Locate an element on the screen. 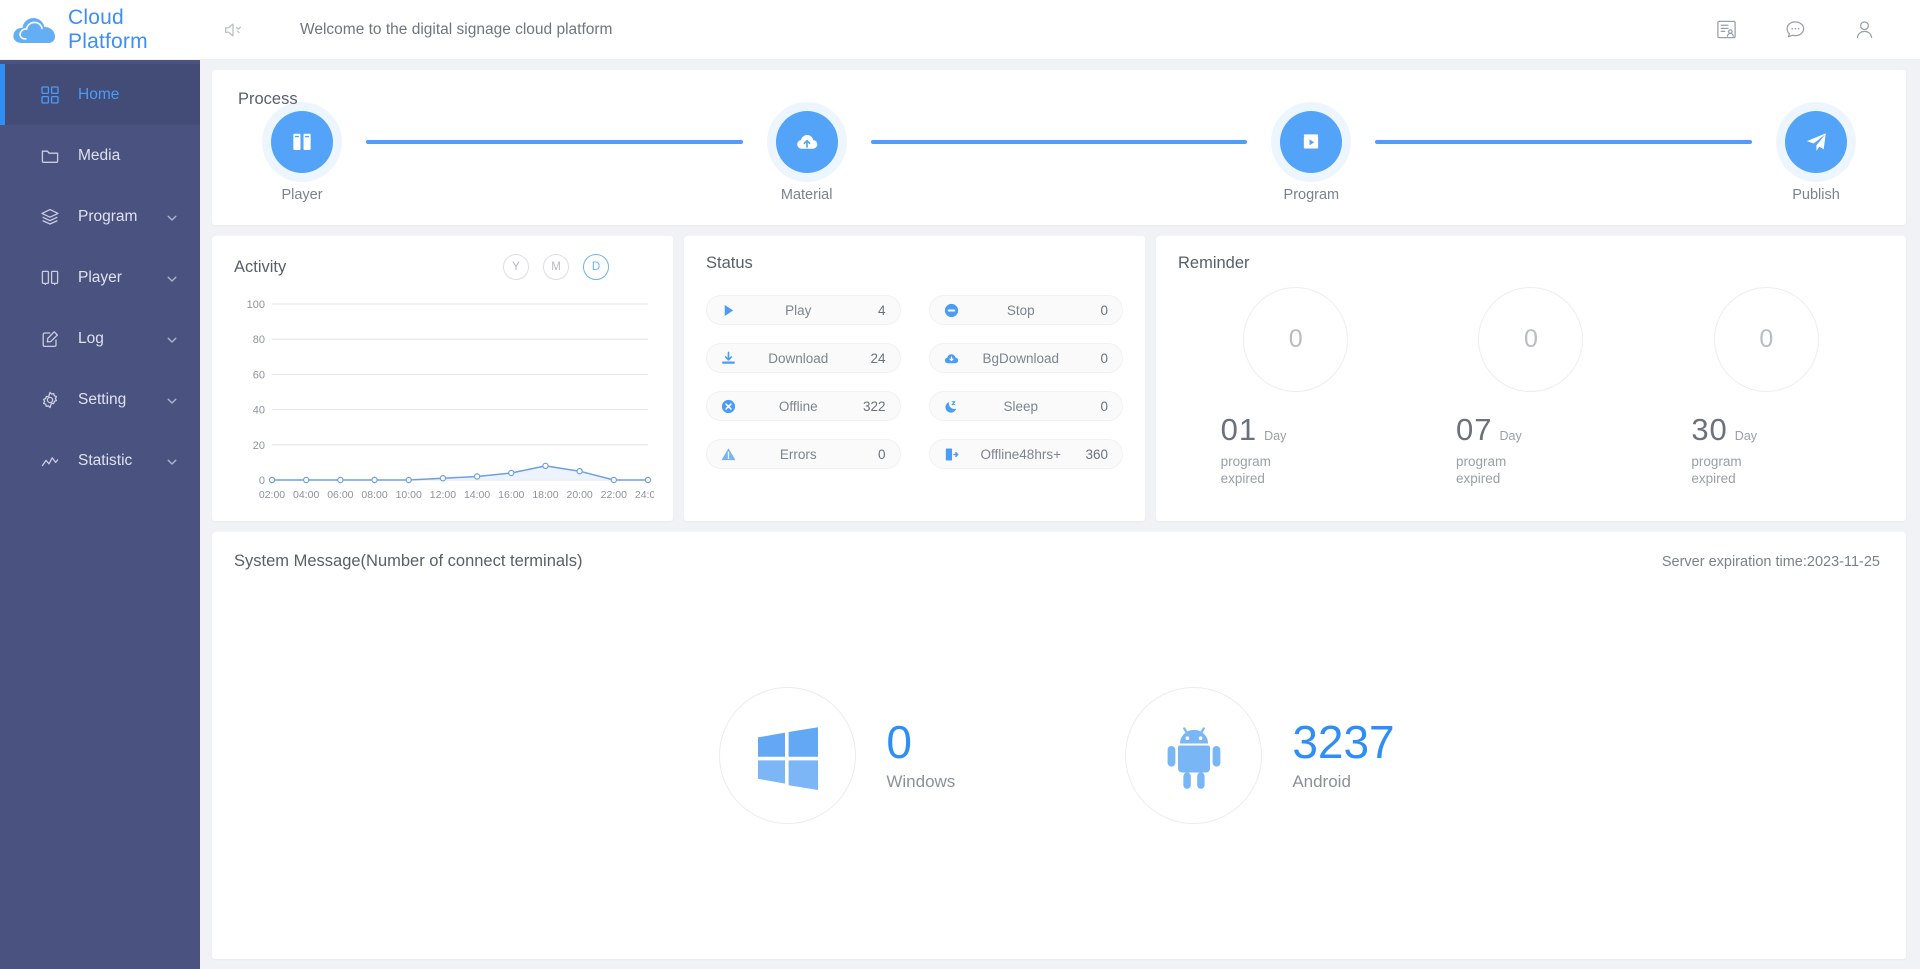 The height and width of the screenshot is (969, 1920). status-pill-errors: Errors 0 is located at coordinates (803, 454).